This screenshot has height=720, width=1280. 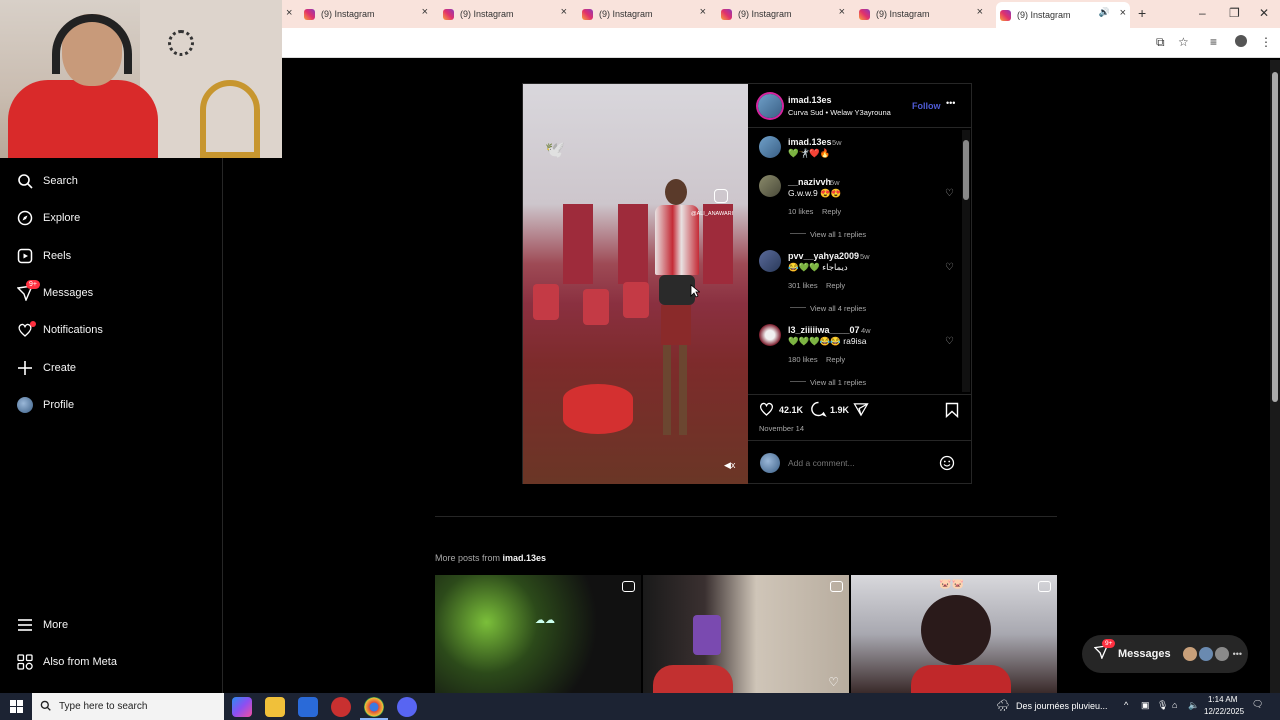 What do you see at coordinates (16, 709) in the screenshot?
I see `windows-start-icon` at bounding box center [16, 709].